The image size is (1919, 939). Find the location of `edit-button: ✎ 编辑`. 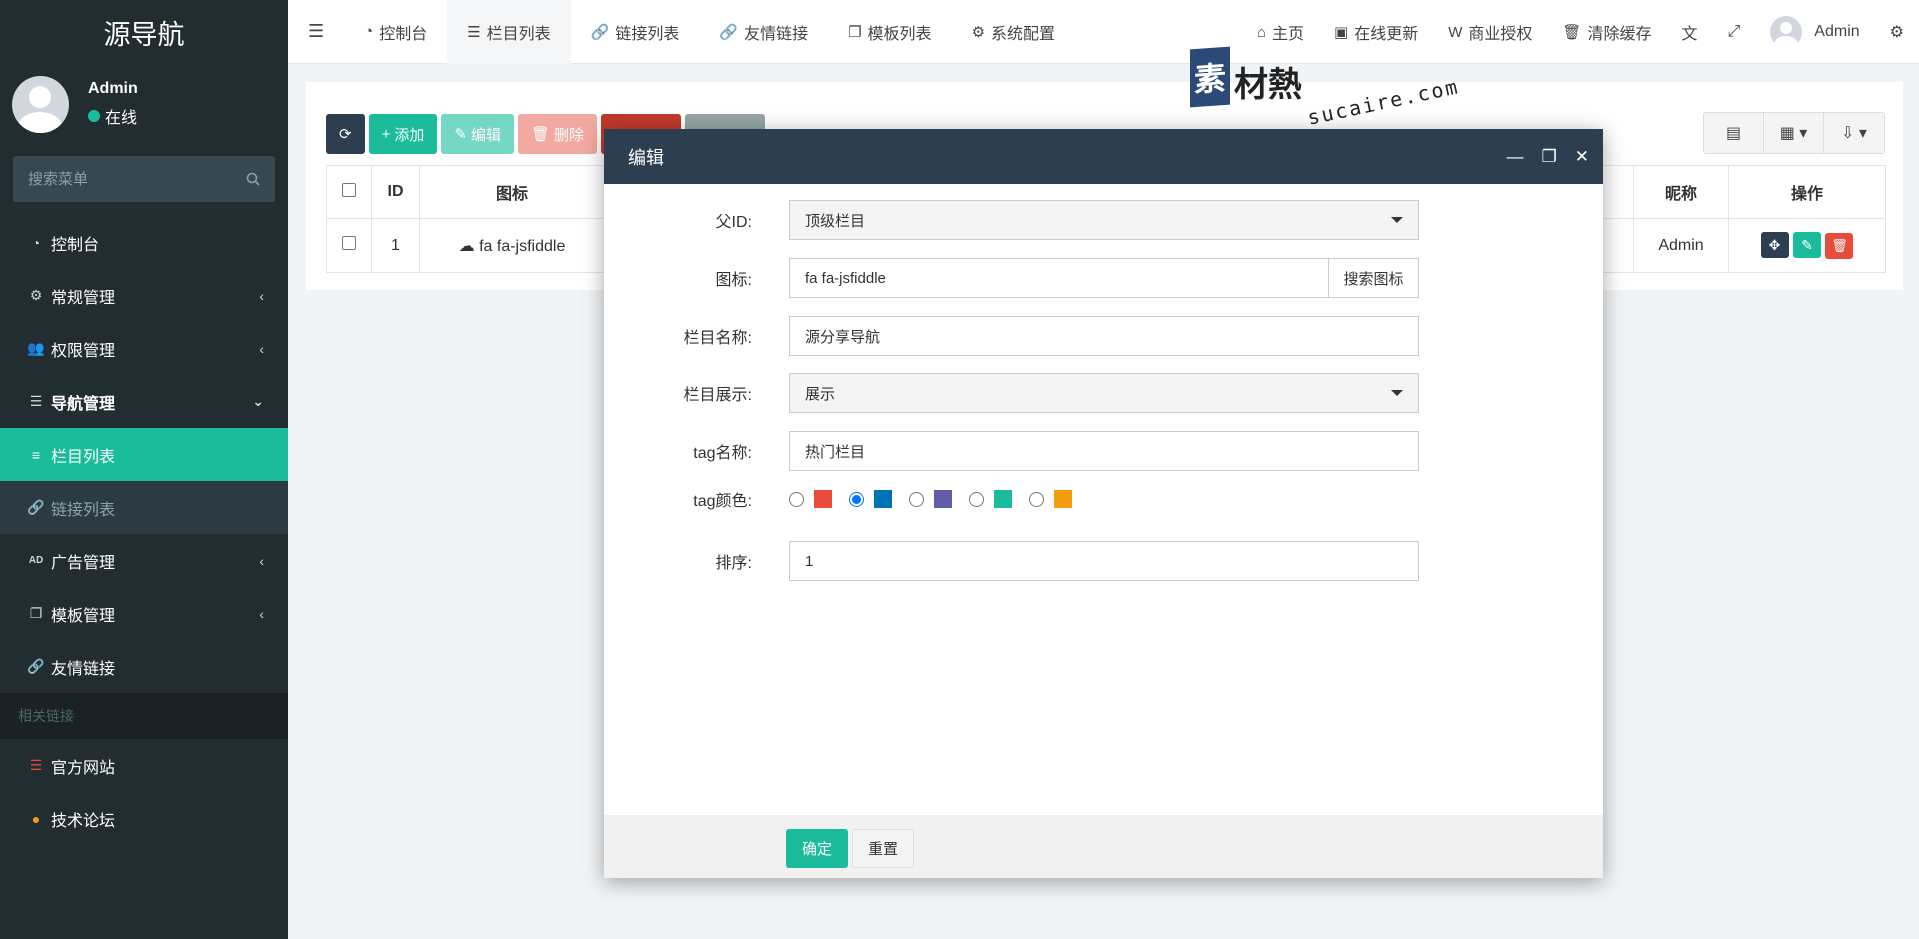

edit-button: ✎ 编辑 is located at coordinates (477, 134).